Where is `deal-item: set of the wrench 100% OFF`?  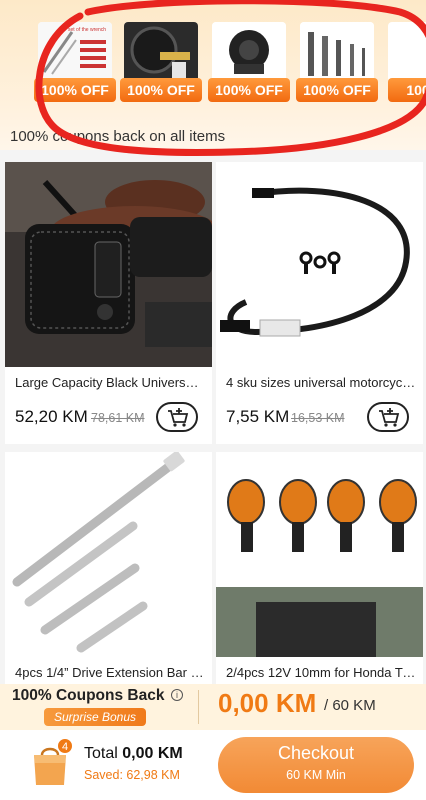
deal-item: set of the wrench 100% OFF is located at coordinates (75, 63).